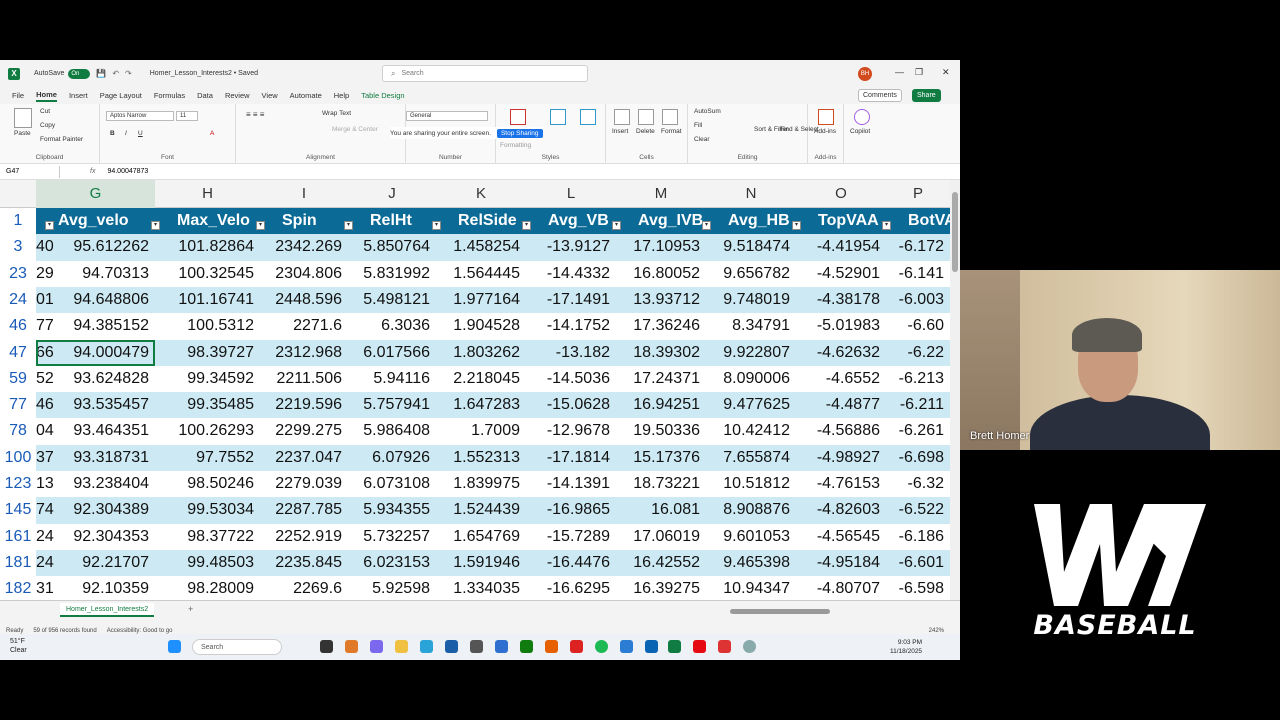 This screenshot has height=720, width=1280. Describe the element at coordinates (47, 125) in the screenshot. I see `copy-button: Copy` at that location.